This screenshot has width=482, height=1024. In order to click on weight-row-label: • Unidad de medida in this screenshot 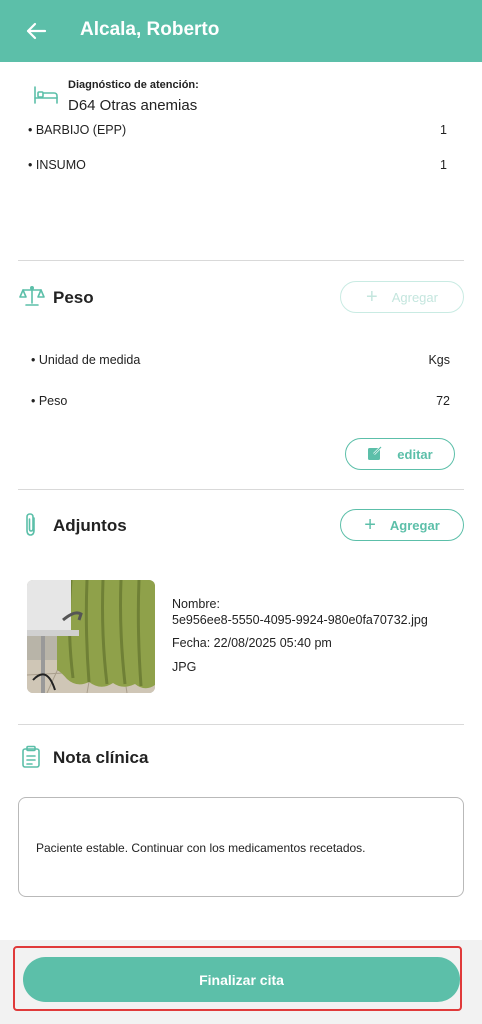, I will do `click(86, 360)`.